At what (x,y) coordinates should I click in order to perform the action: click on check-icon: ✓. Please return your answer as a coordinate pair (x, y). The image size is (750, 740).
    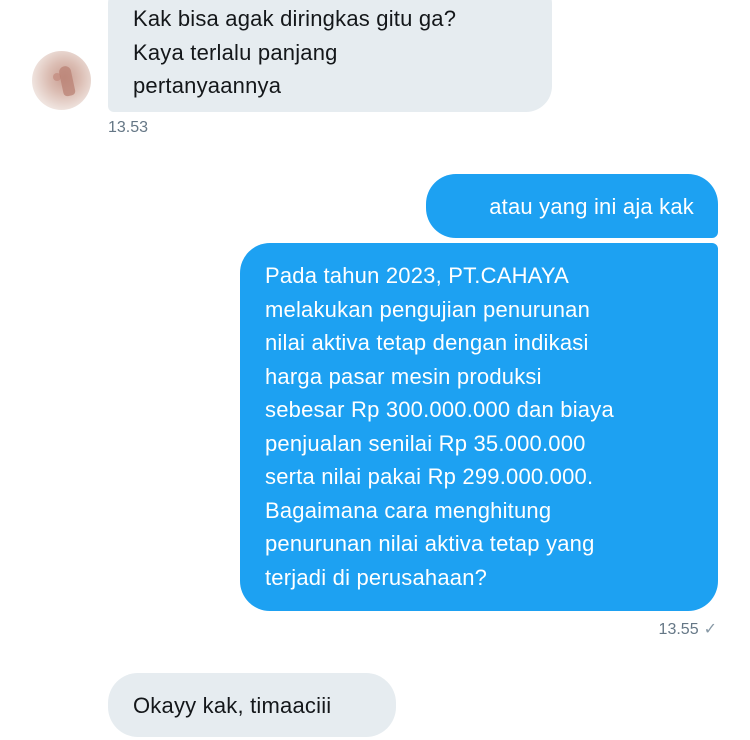
    Looking at the image, I should click on (710, 629).